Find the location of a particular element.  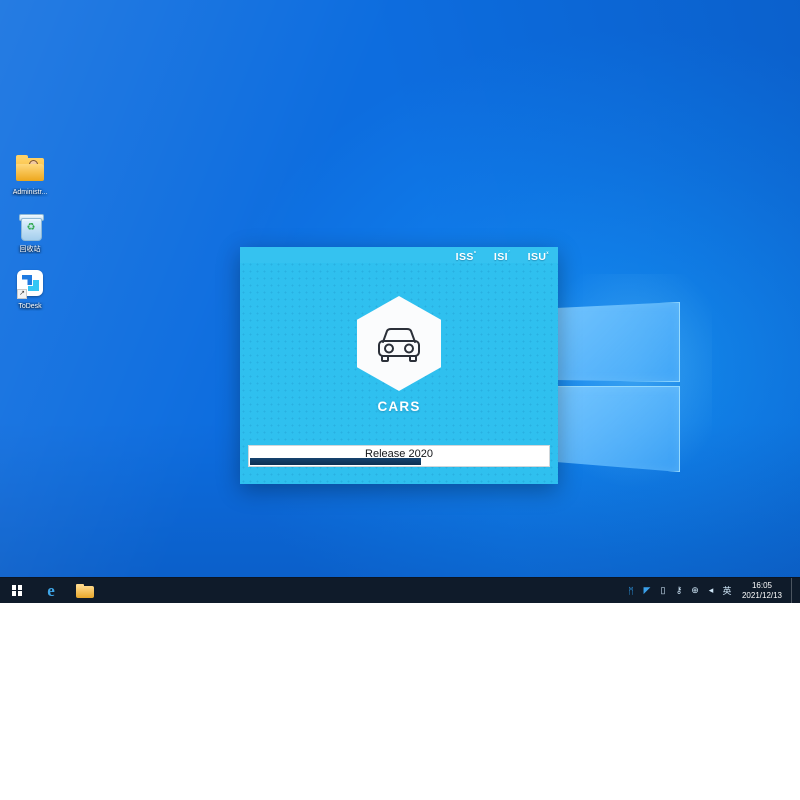

taskbar-item-file-explorer is located at coordinates (85, 590).